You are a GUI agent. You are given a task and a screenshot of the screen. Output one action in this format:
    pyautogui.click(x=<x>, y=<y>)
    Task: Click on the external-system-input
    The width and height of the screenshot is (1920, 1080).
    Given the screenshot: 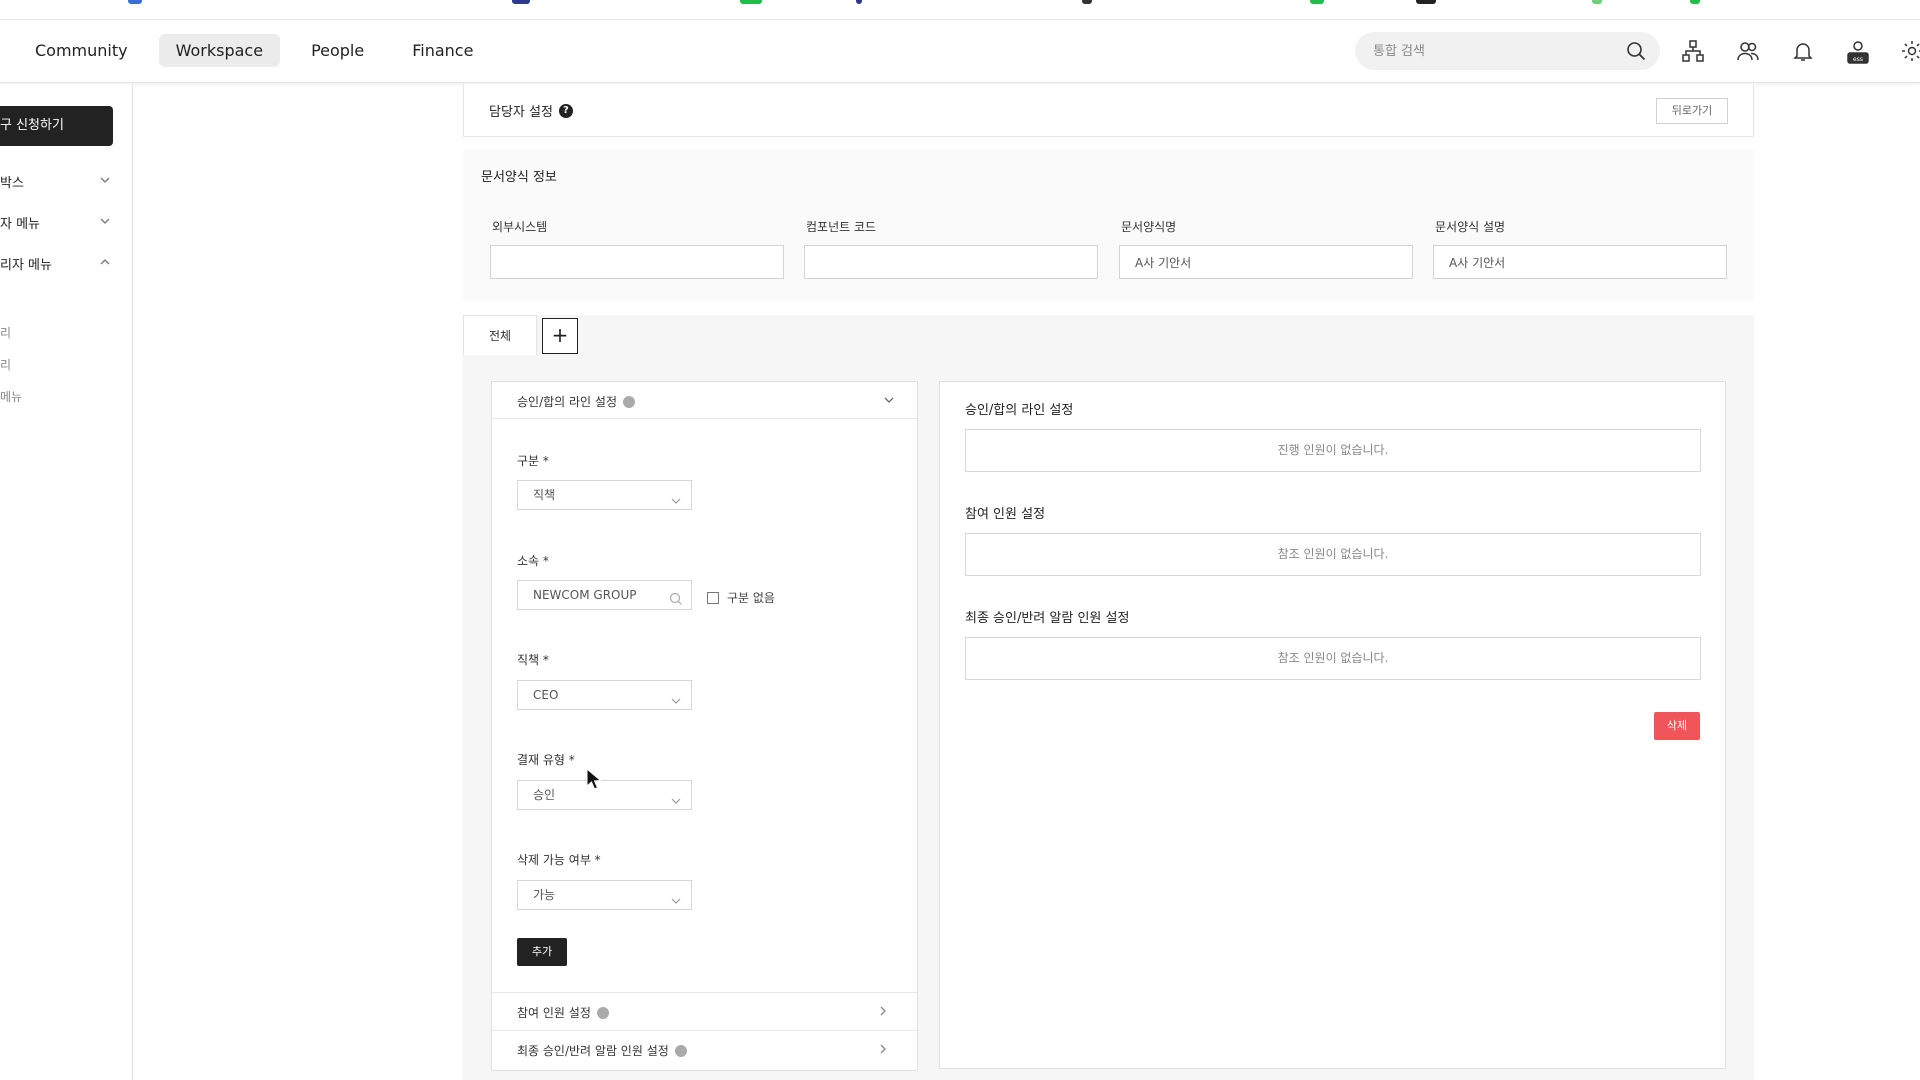 What is the action you would take?
    pyautogui.click(x=637, y=262)
    